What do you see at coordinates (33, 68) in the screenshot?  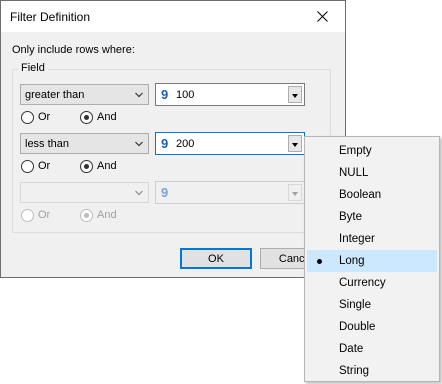 I see `field-group-label: Field` at bounding box center [33, 68].